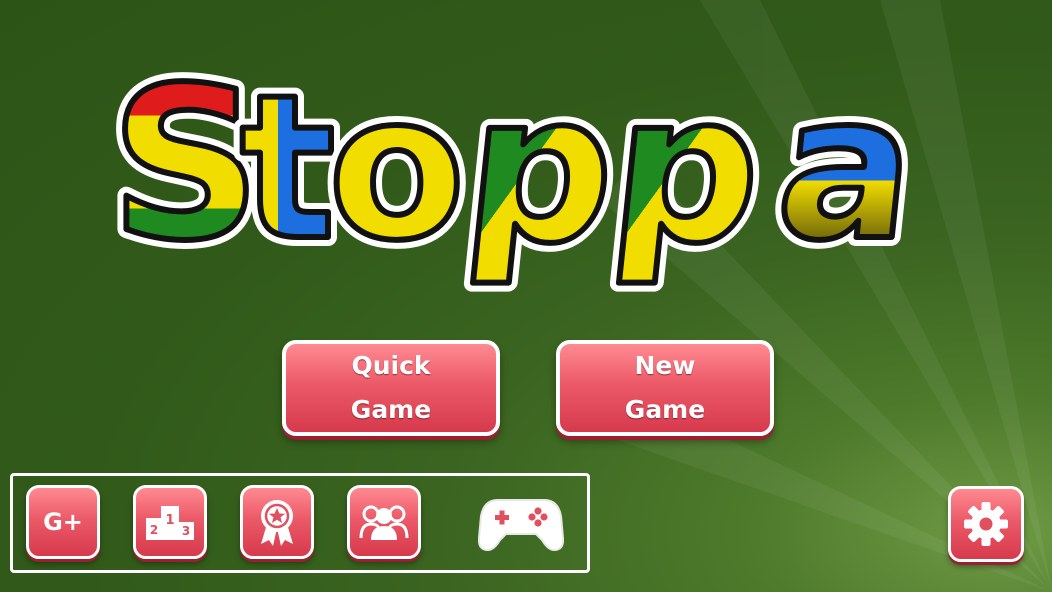 The image size is (1052, 592). I want to click on multiplayer-icon, so click(384, 522).